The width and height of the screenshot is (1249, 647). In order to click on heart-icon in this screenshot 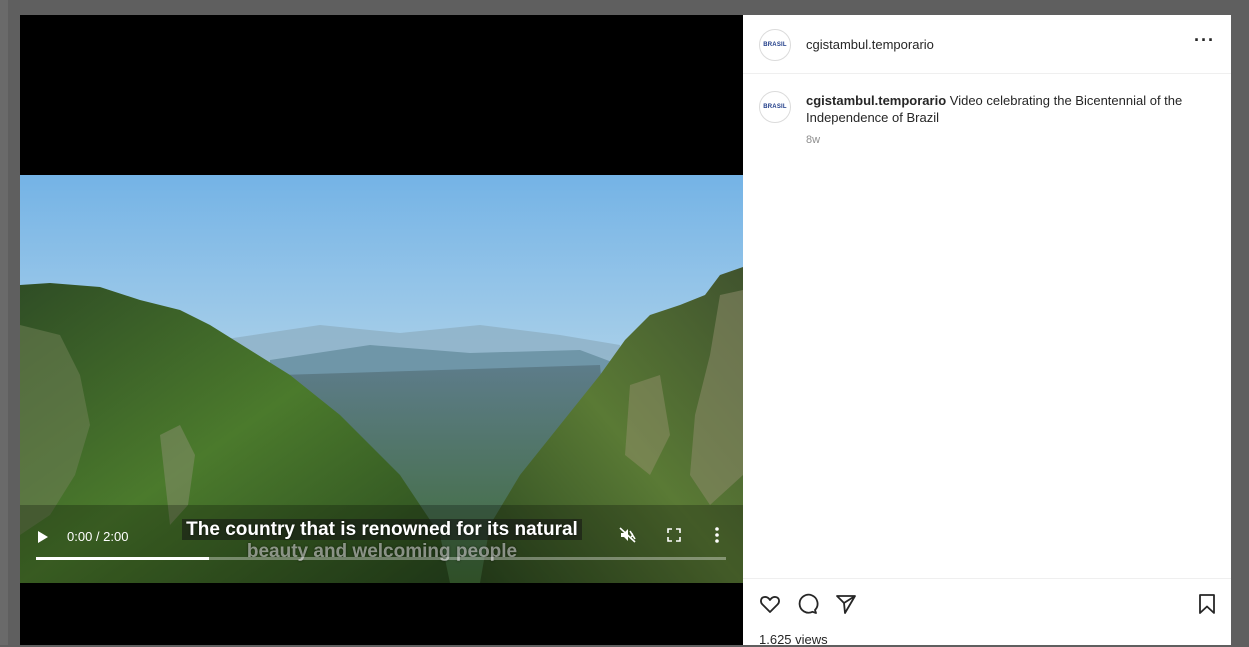, I will do `click(770, 604)`.